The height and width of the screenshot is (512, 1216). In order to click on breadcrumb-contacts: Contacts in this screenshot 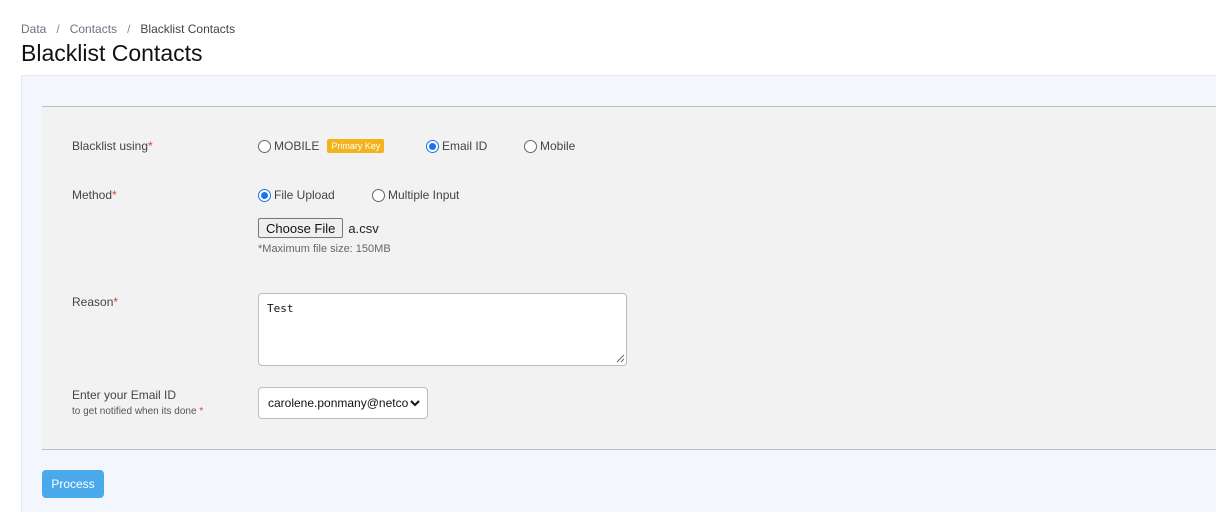, I will do `click(93, 29)`.